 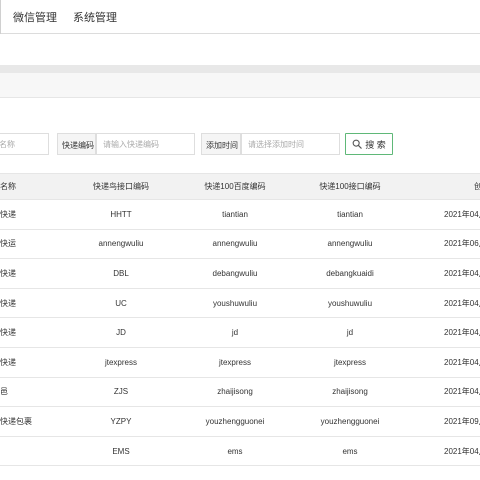 I want to click on cell-kdniao-code: jtexpress, so click(x=120, y=362).